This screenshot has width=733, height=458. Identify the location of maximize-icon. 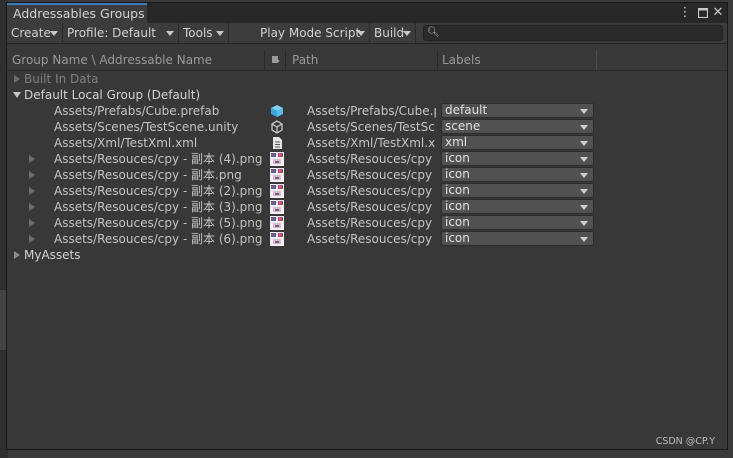
(703, 13).